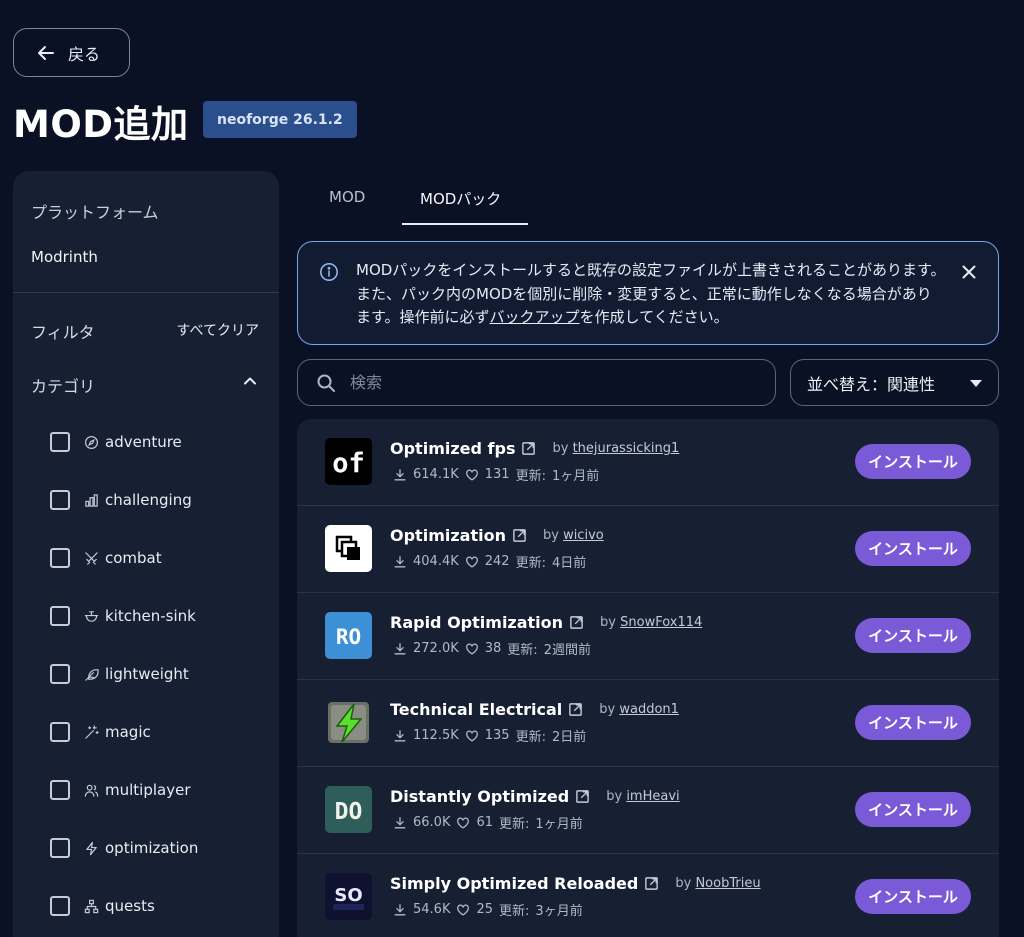 This screenshot has height=937, width=1024. What do you see at coordinates (128, 732) in the screenshot?
I see `category-label: magic` at bounding box center [128, 732].